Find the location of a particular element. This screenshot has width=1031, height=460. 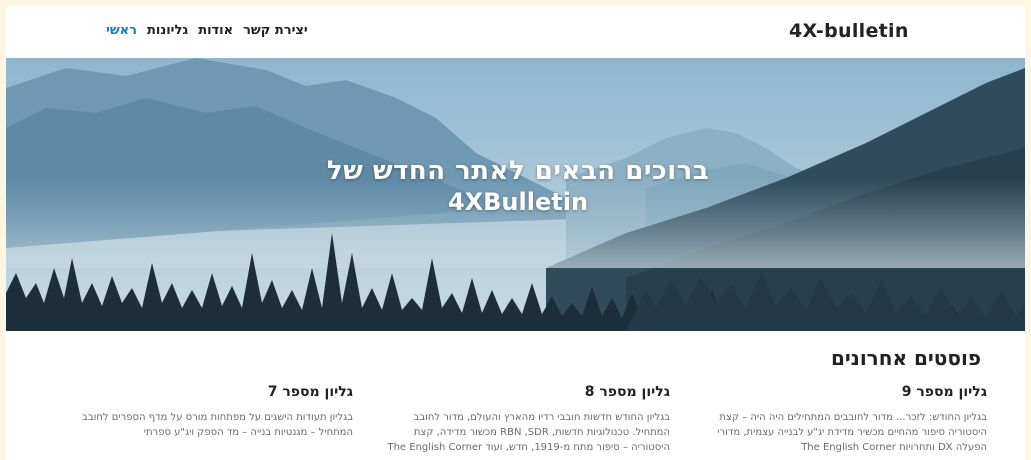

post-title: גליון מספר 8 is located at coordinates (525, 392).